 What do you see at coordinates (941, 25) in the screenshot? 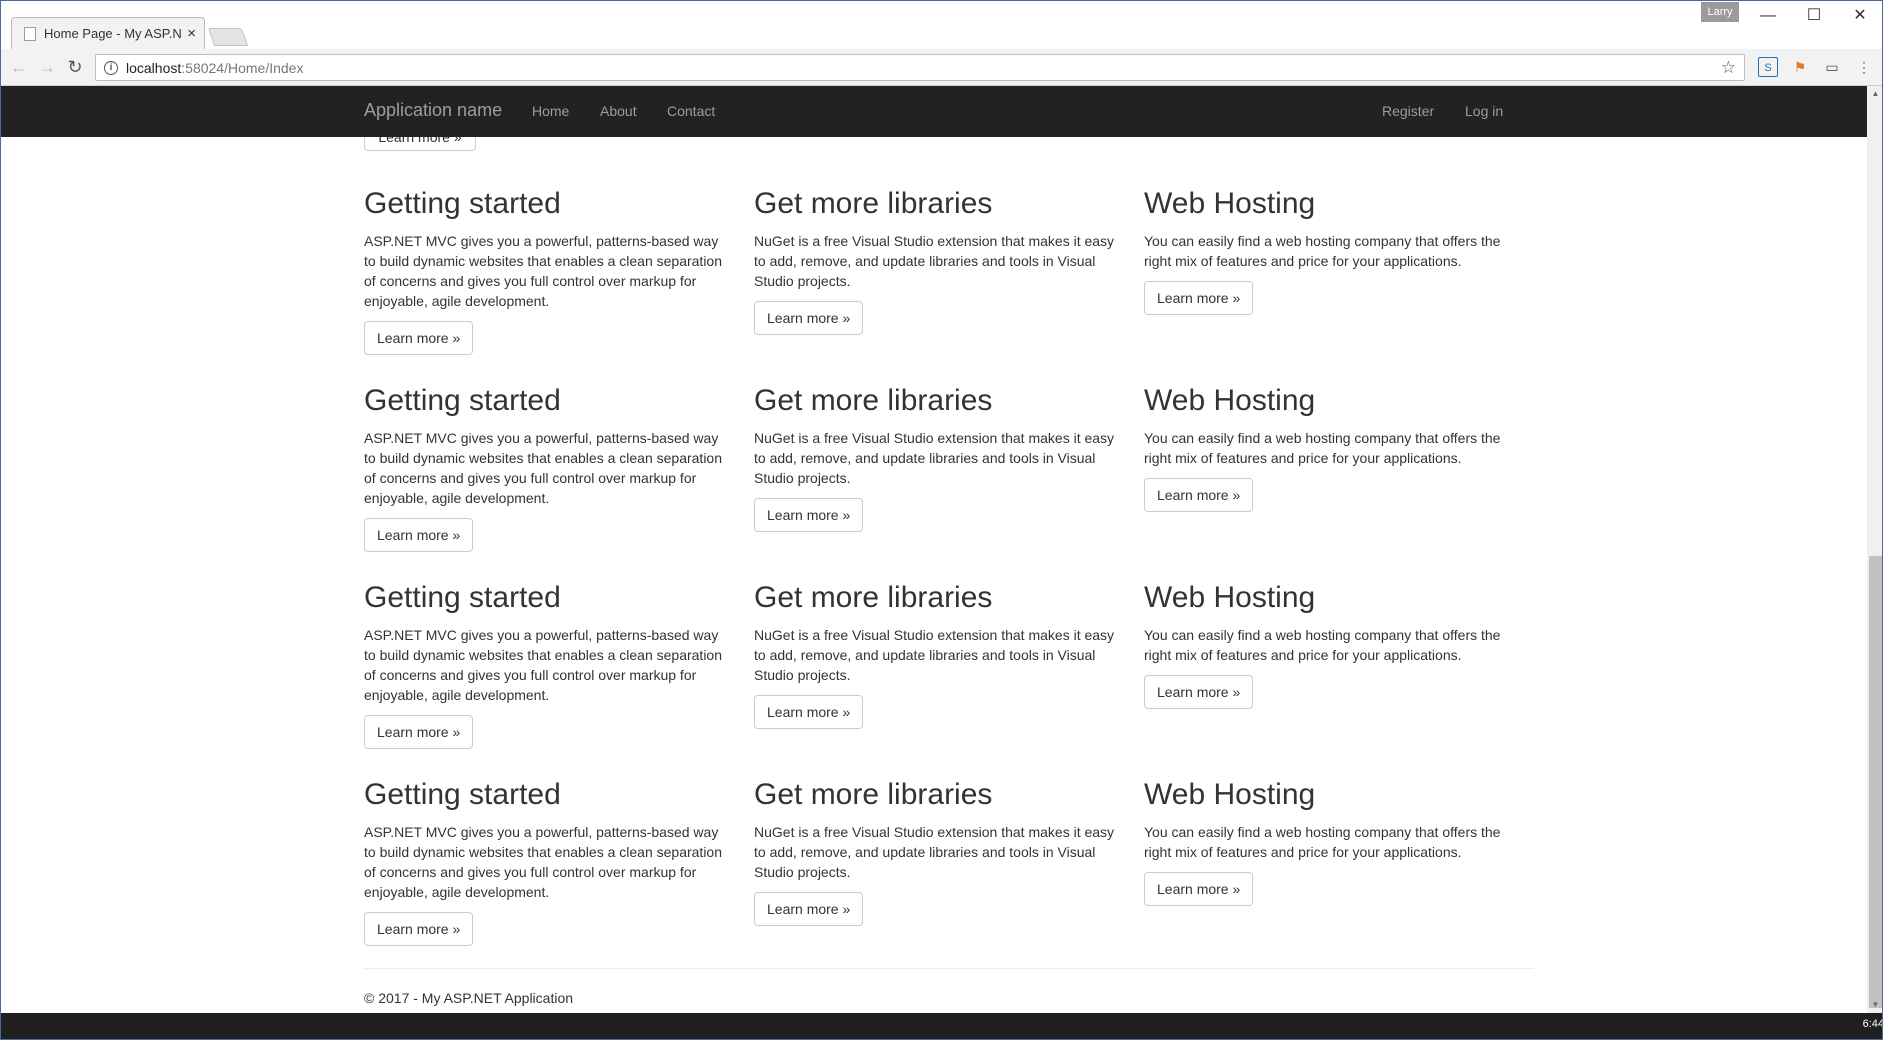
I see `title-bar: Home Page - My ASP.NE × Larry — ☐ ✕` at bounding box center [941, 25].